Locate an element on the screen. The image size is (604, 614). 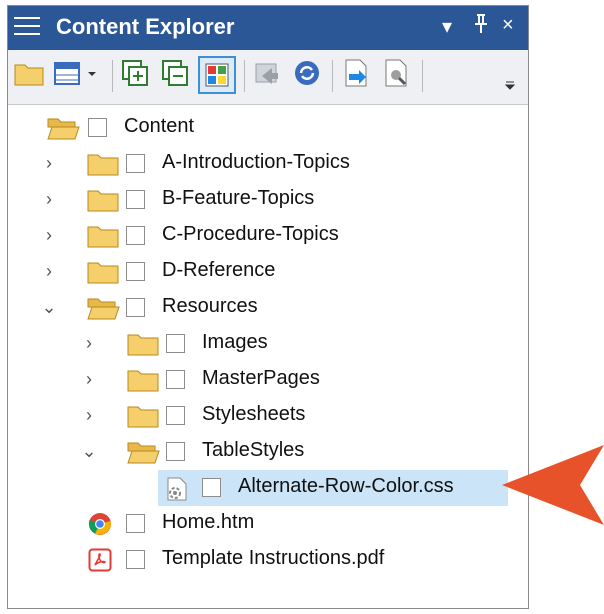
callout-arrow-icon is located at coordinates (553, 485).